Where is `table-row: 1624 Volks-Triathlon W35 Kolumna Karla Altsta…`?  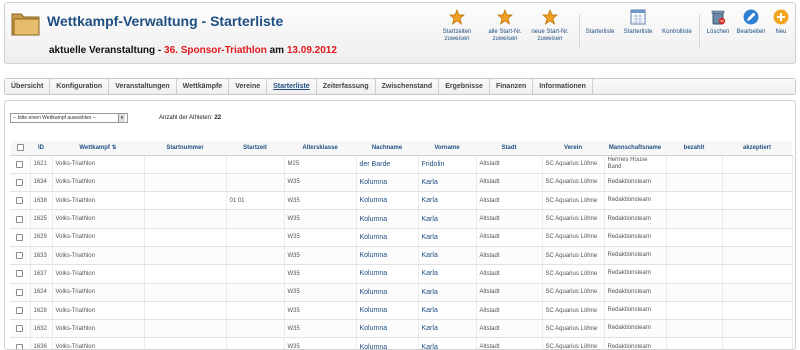 table-row: 1624 Volks-Triathlon W35 Kolumna Karla Altsta… is located at coordinates (401, 292).